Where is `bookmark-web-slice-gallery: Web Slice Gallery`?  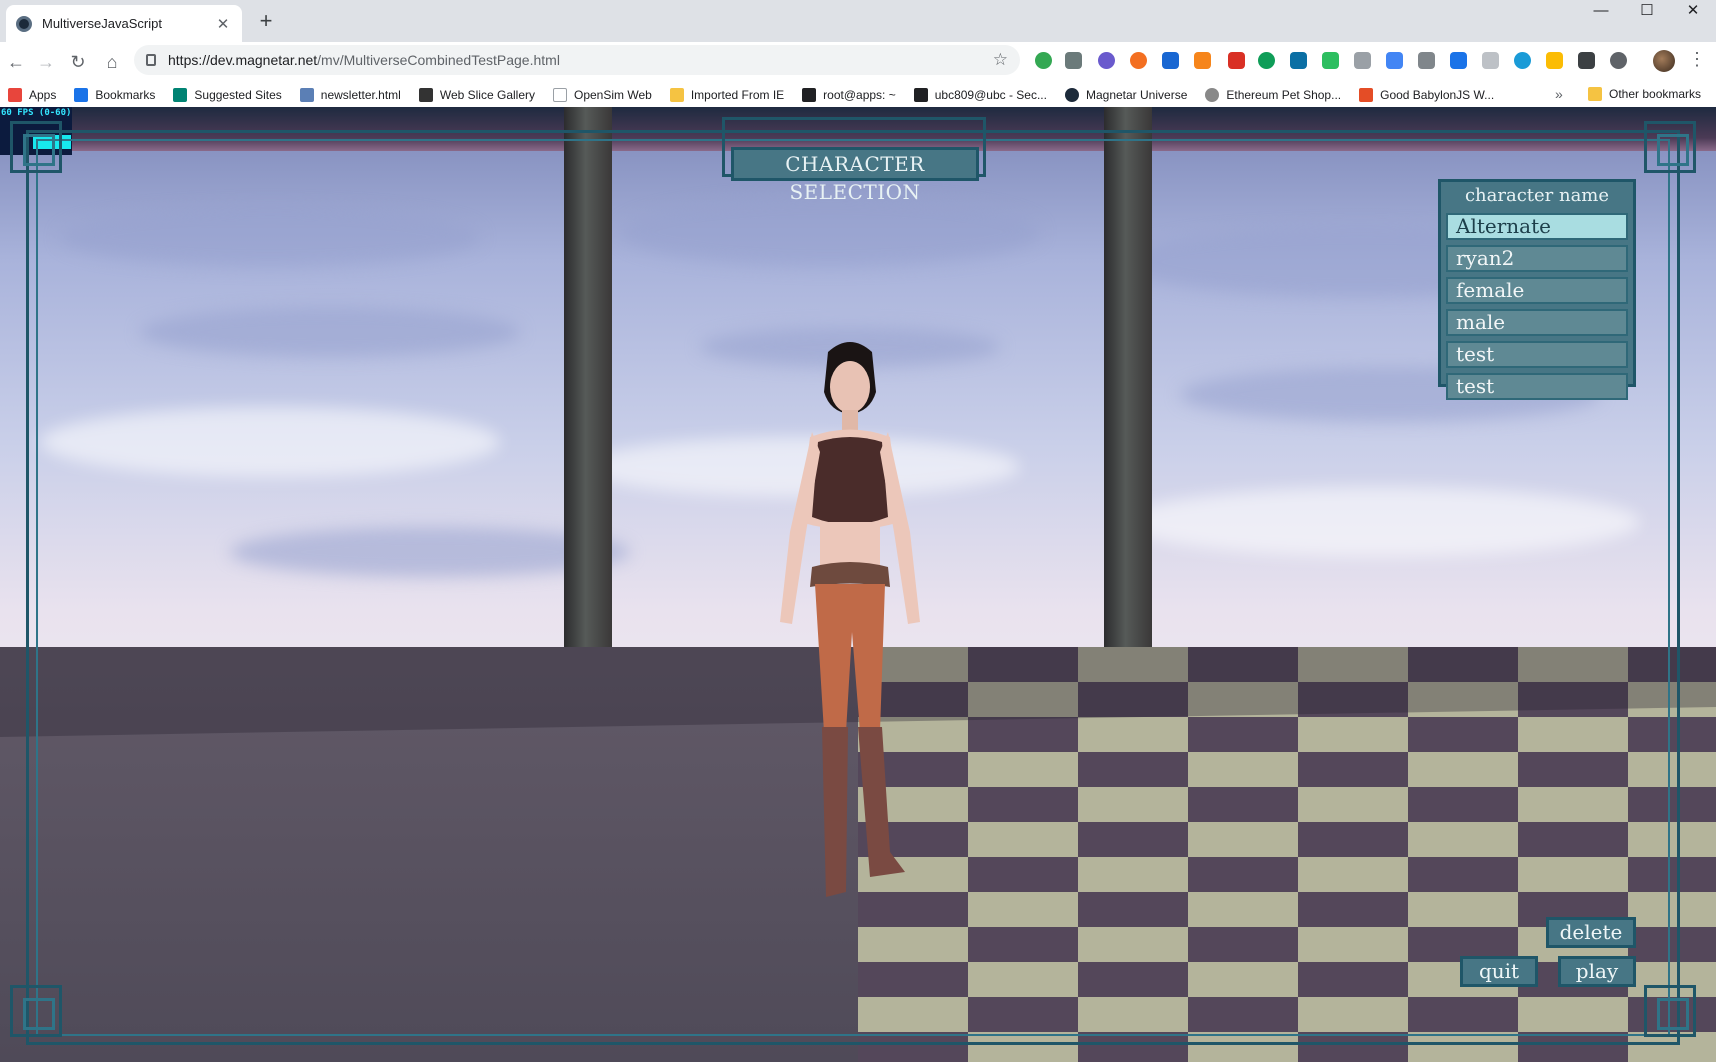
bookmark-web-slice-gallery: Web Slice Gallery is located at coordinates (476, 95).